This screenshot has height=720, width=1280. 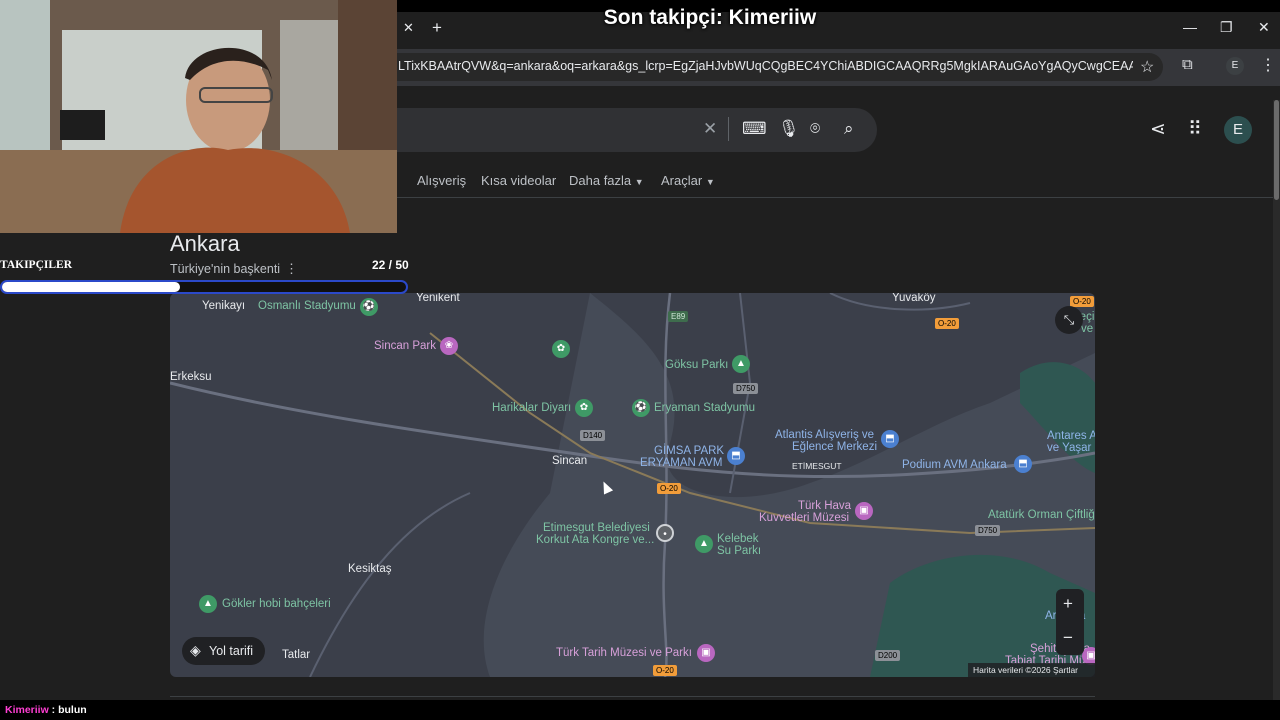 What do you see at coordinates (67, 710) in the screenshot?
I see `chat-text: : bulun` at bounding box center [67, 710].